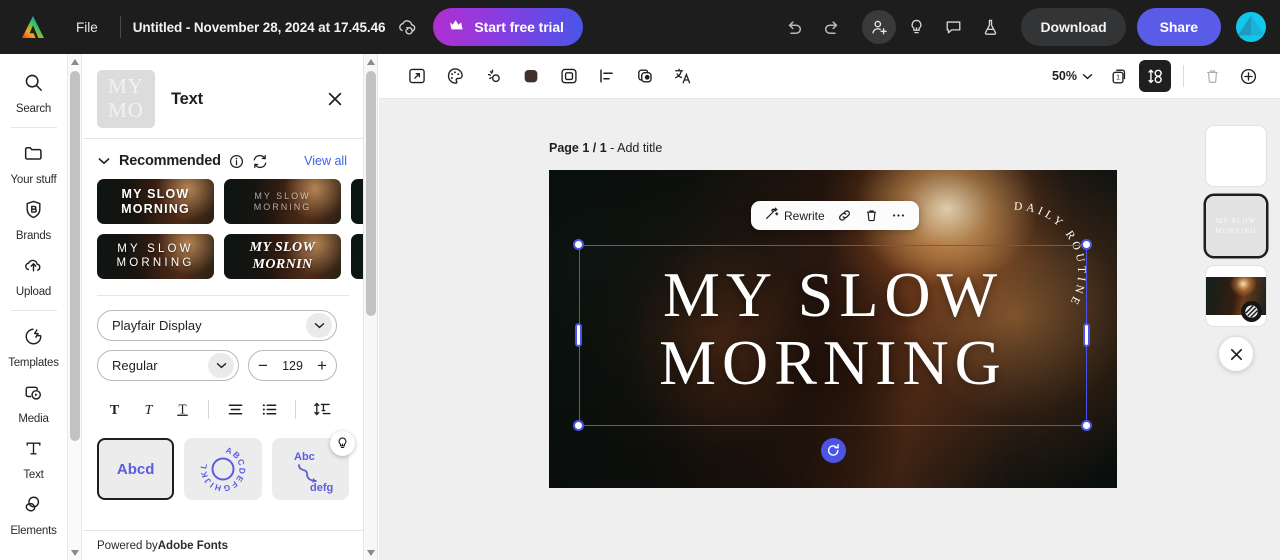 This screenshot has height=560, width=1280. I want to click on animate-icon, so click(493, 76).